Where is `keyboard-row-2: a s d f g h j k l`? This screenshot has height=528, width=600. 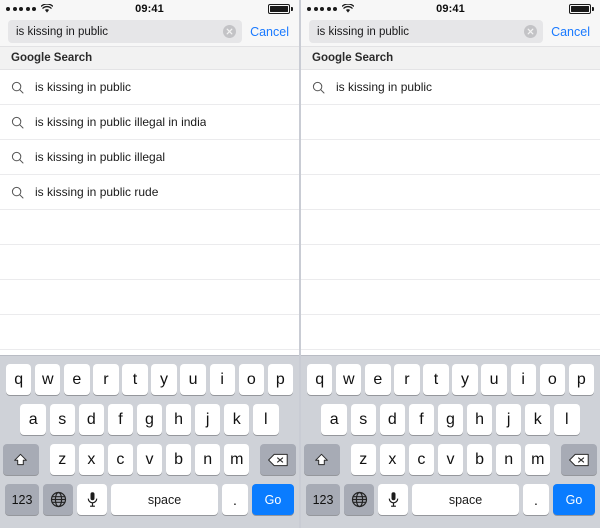
keyboard-row-2: a s d f g h j k l is located at coordinates (149, 419).